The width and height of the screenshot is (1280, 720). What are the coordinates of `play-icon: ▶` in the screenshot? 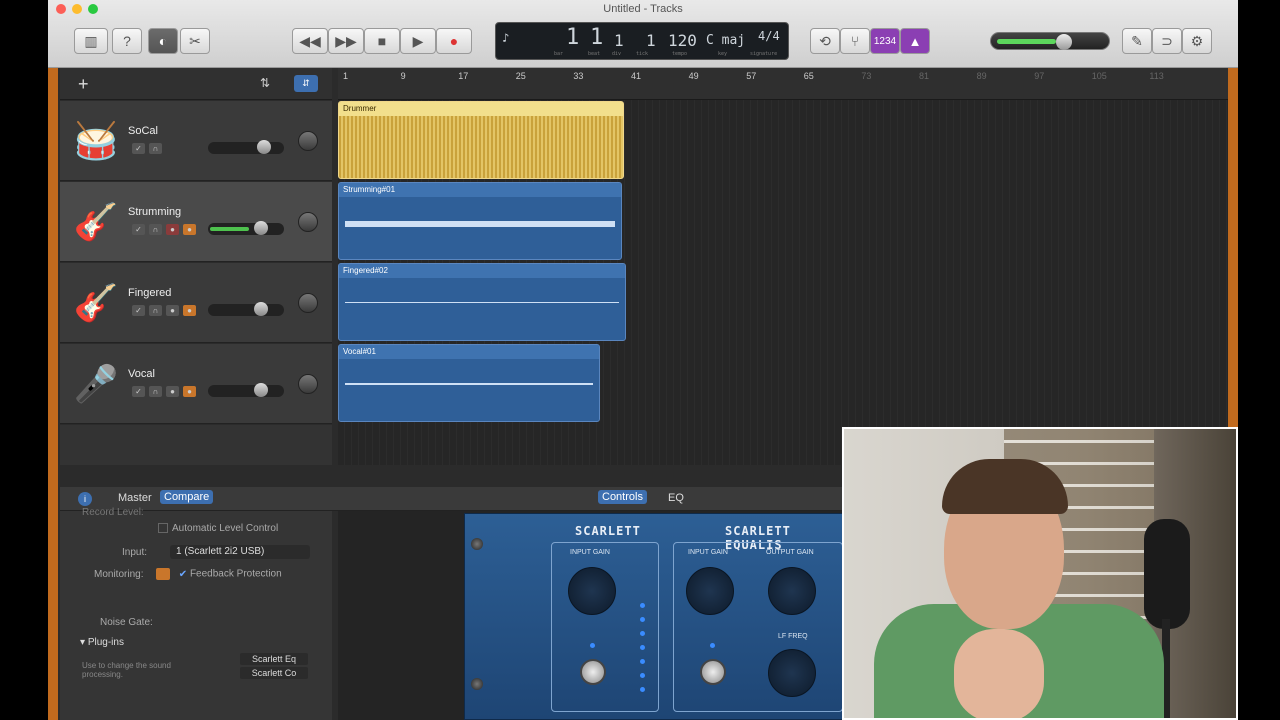 It's located at (418, 40).